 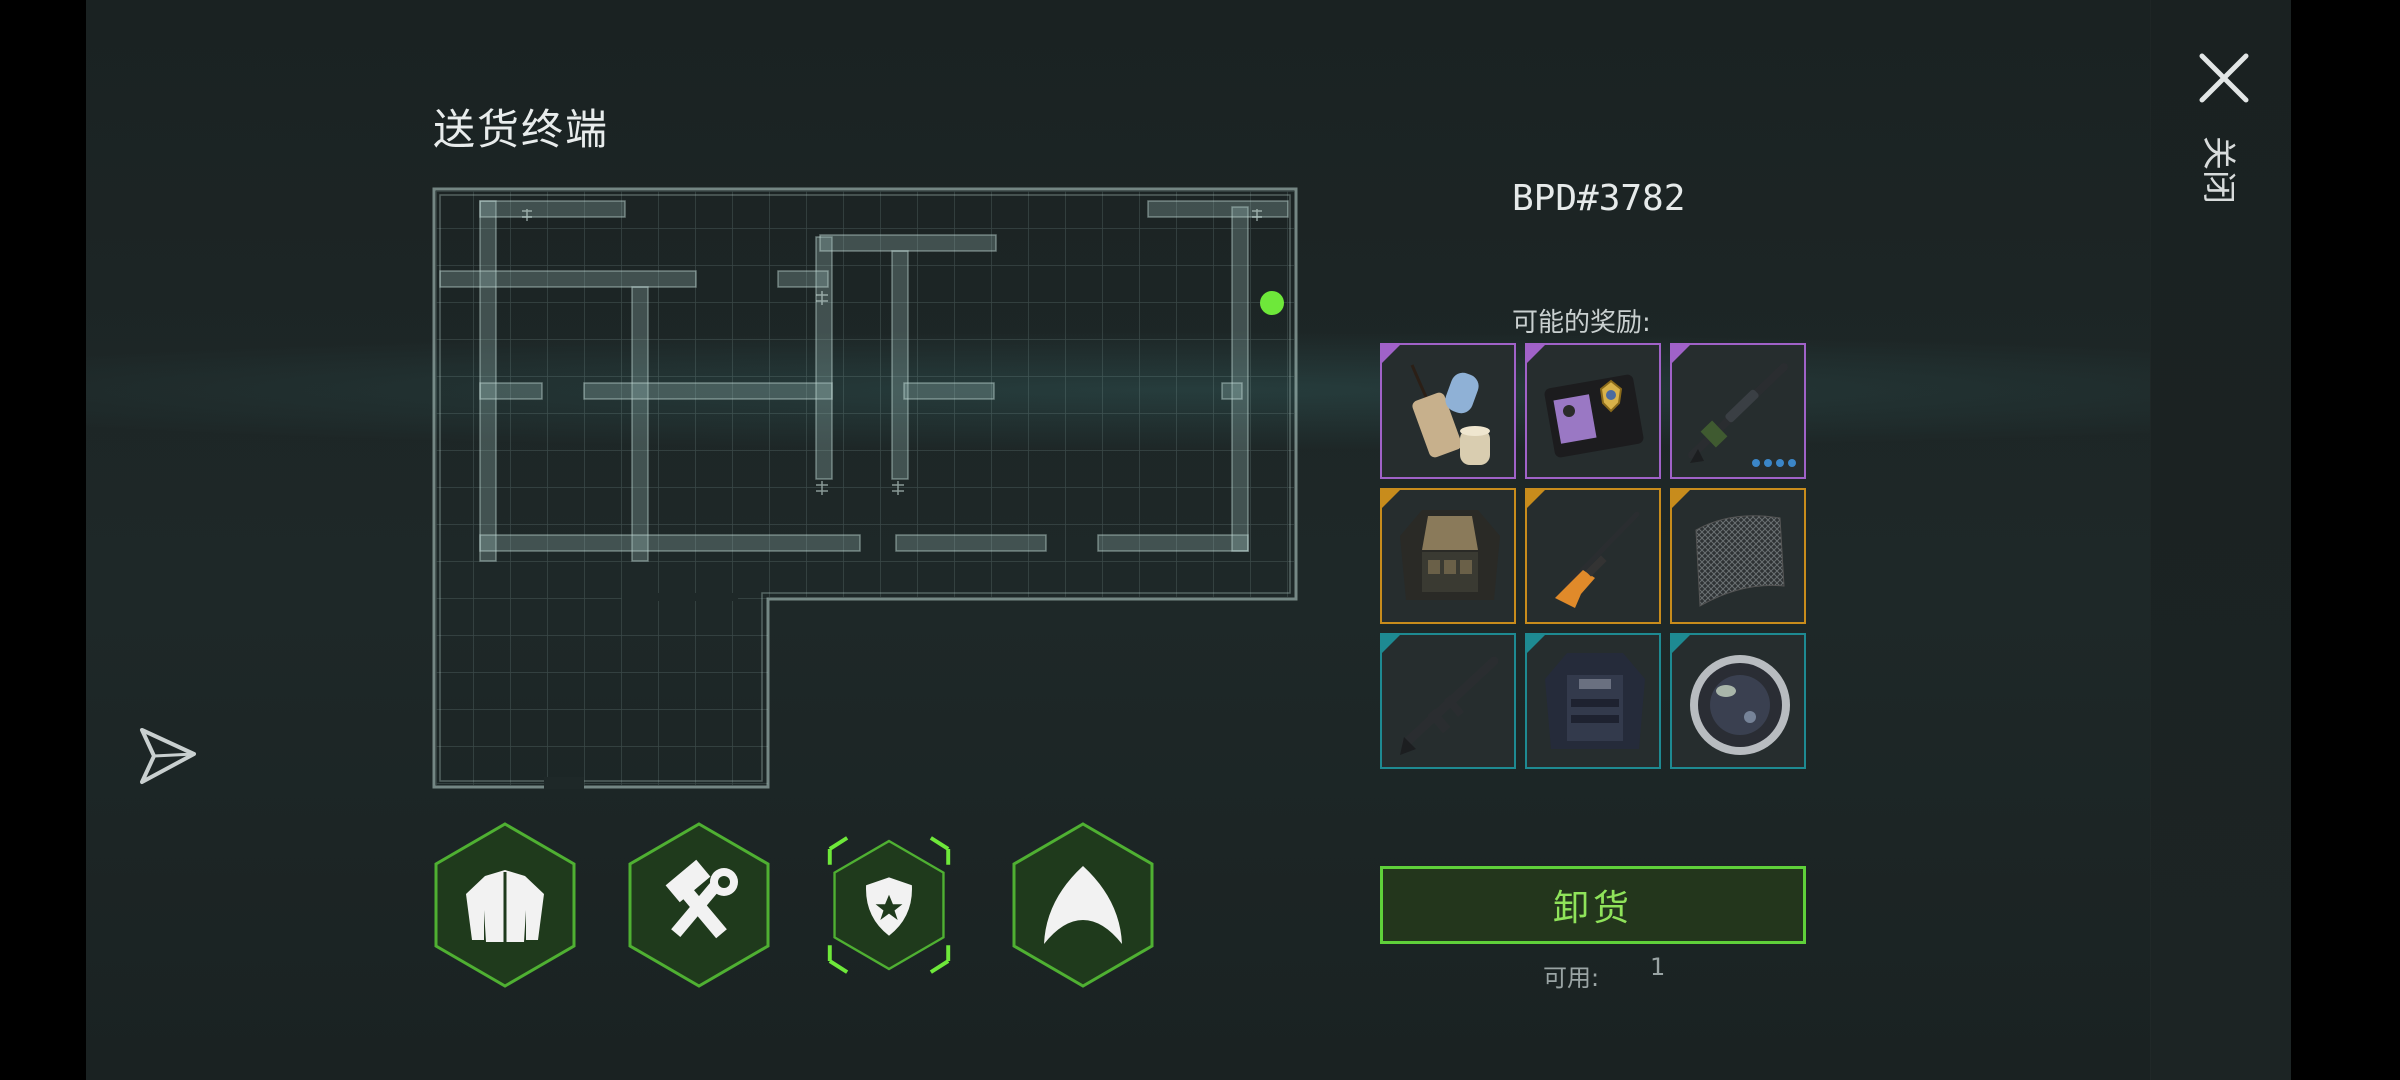 What do you see at coordinates (1581, 323) in the screenshot?
I see `possible-rewards-label: 可能的奖励:` at bounding box center [1581, 323].